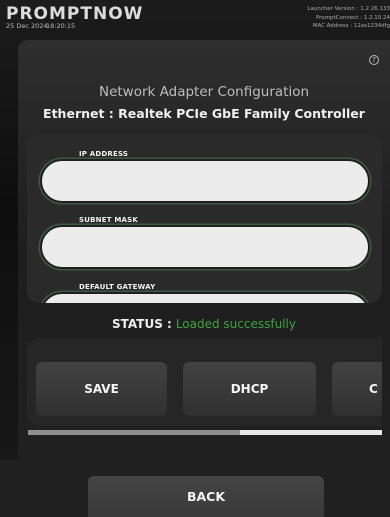 This screenshot has height=517, width=390. What do you see at coordinates (205, 181) in the screenshot?
I see `ip-address-input` at bounding box center [205, 181].